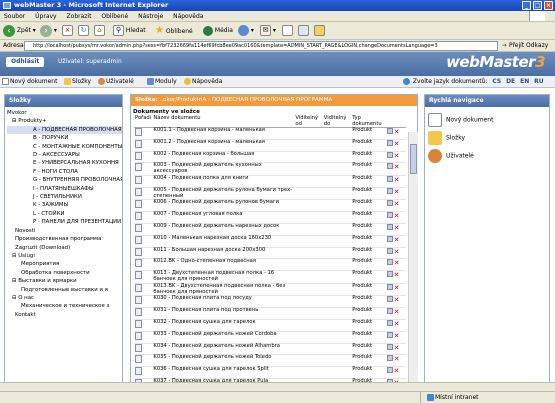  I want to click on col-doc-type: Typ dokumentu, so click(368, 121).